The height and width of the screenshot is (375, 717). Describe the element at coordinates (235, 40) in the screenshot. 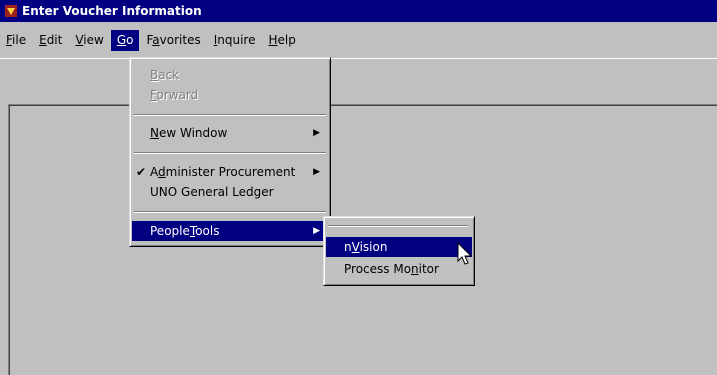

I see `menu-inquire: Inquire` at that location.